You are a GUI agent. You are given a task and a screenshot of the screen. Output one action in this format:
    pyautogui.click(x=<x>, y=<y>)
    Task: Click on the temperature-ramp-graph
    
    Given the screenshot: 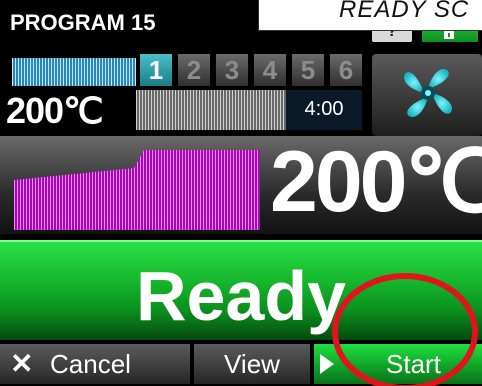 What is the action you would take?
    pyautogui.click(x=137, y=190)
    